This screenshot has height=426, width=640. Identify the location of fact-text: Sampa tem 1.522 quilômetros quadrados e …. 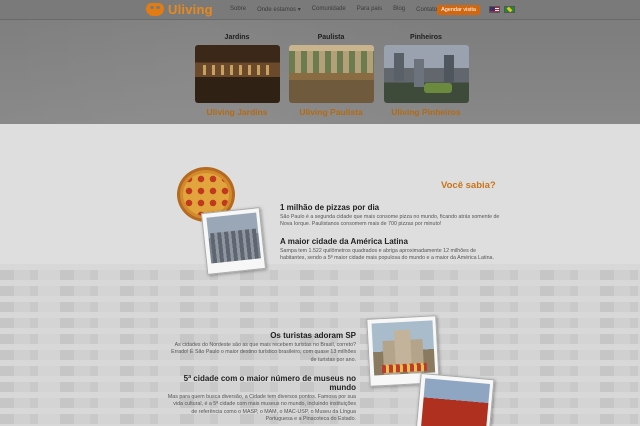
(387, 255).